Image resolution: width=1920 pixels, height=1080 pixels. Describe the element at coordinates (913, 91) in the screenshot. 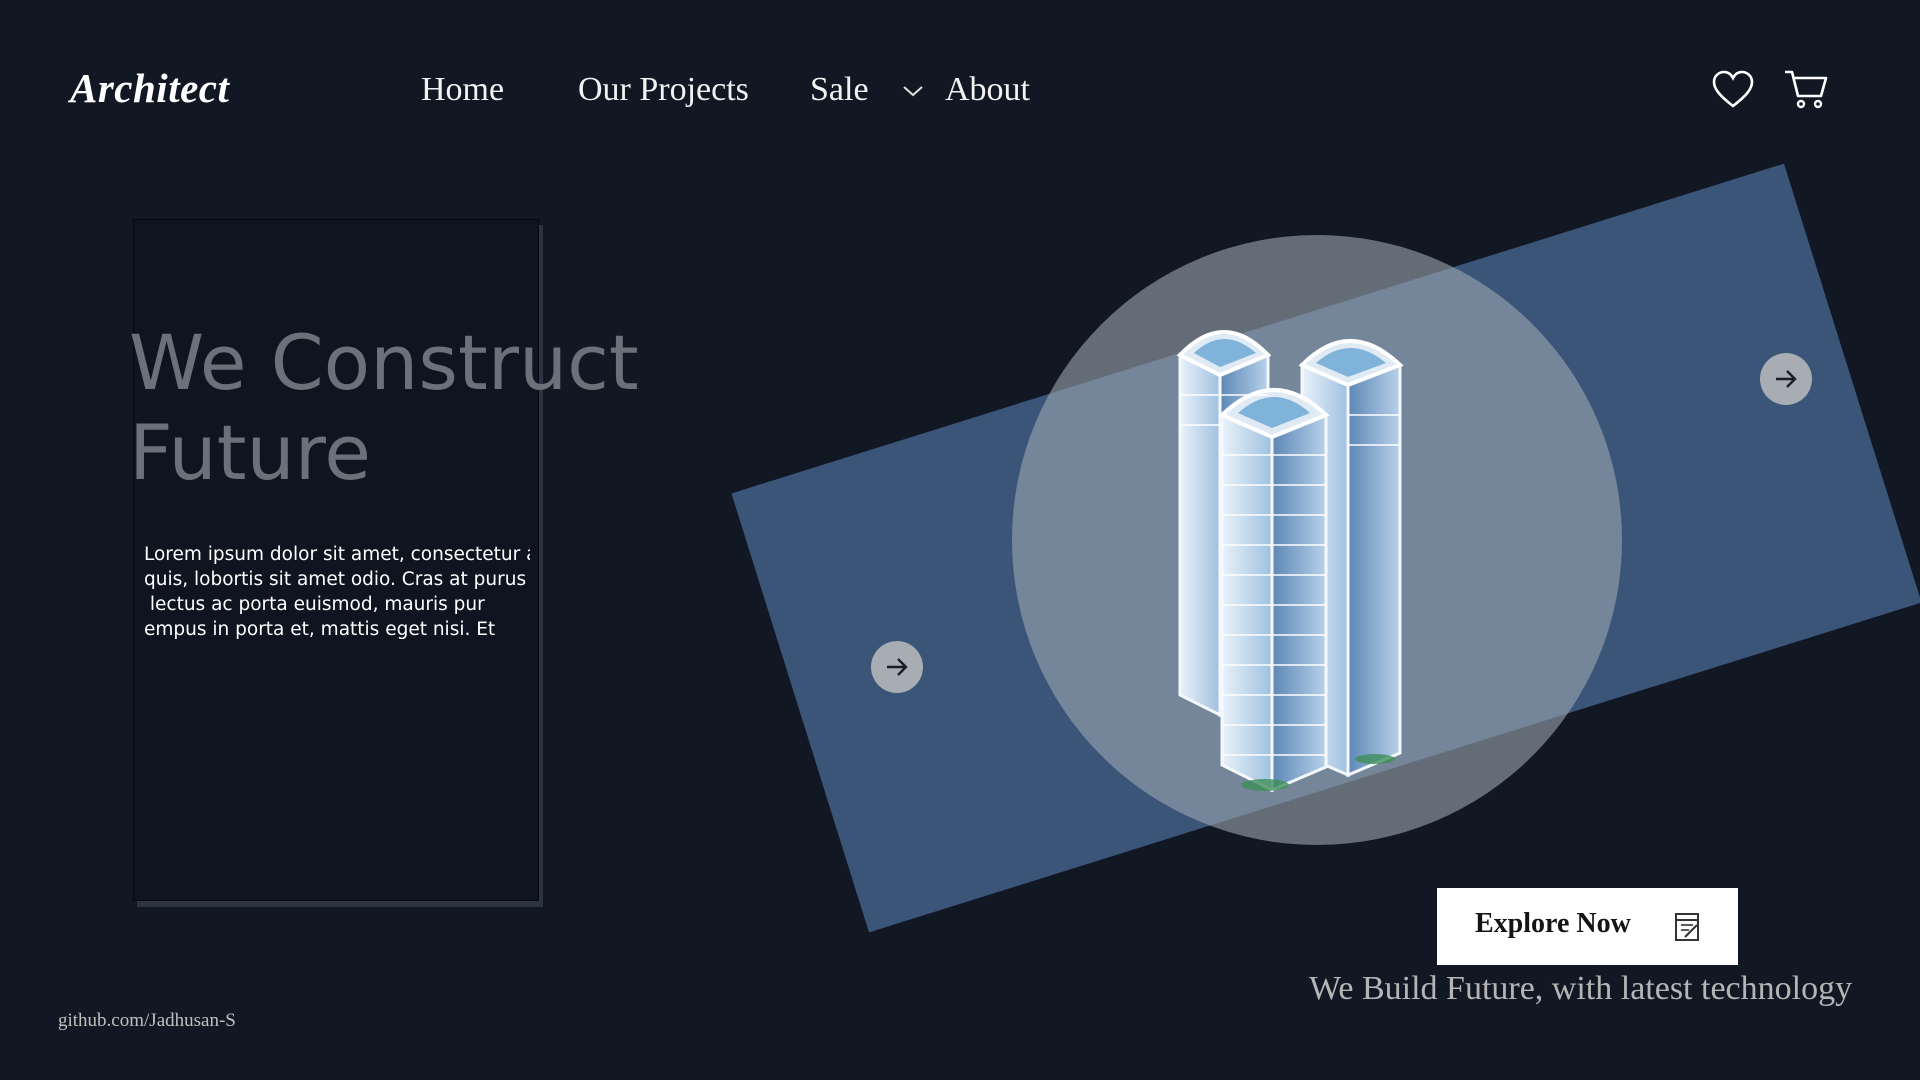

I see `chevron-down-icon` at that location.